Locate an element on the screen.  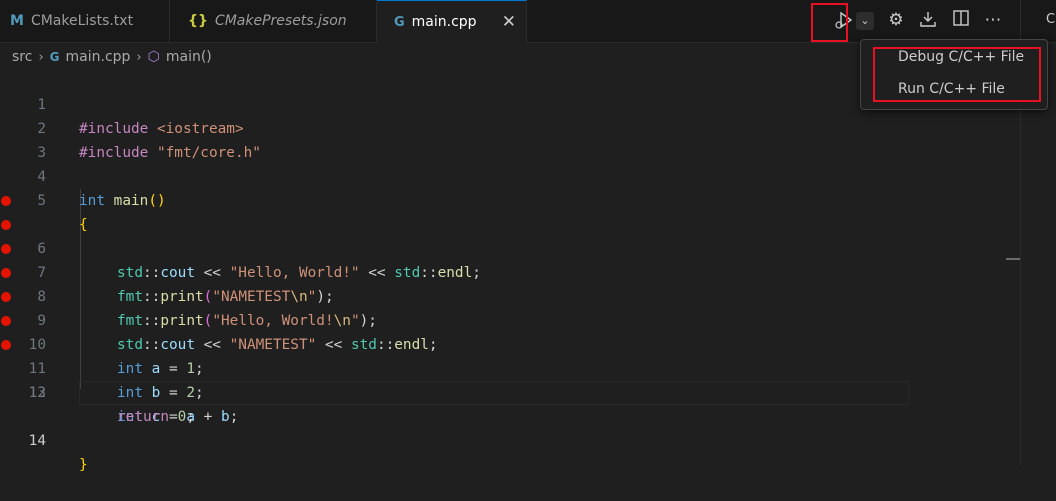
token: } is located at coordinates (83, 465).